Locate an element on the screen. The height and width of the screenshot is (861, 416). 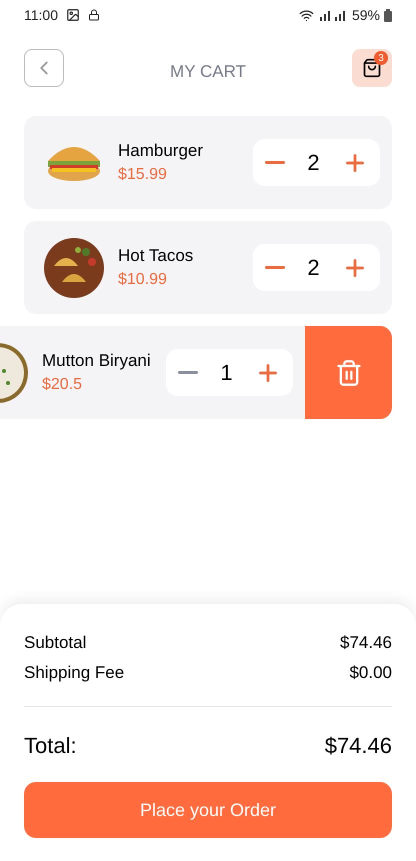
summary-value: $74.46 is located at coordinates (366, 643).